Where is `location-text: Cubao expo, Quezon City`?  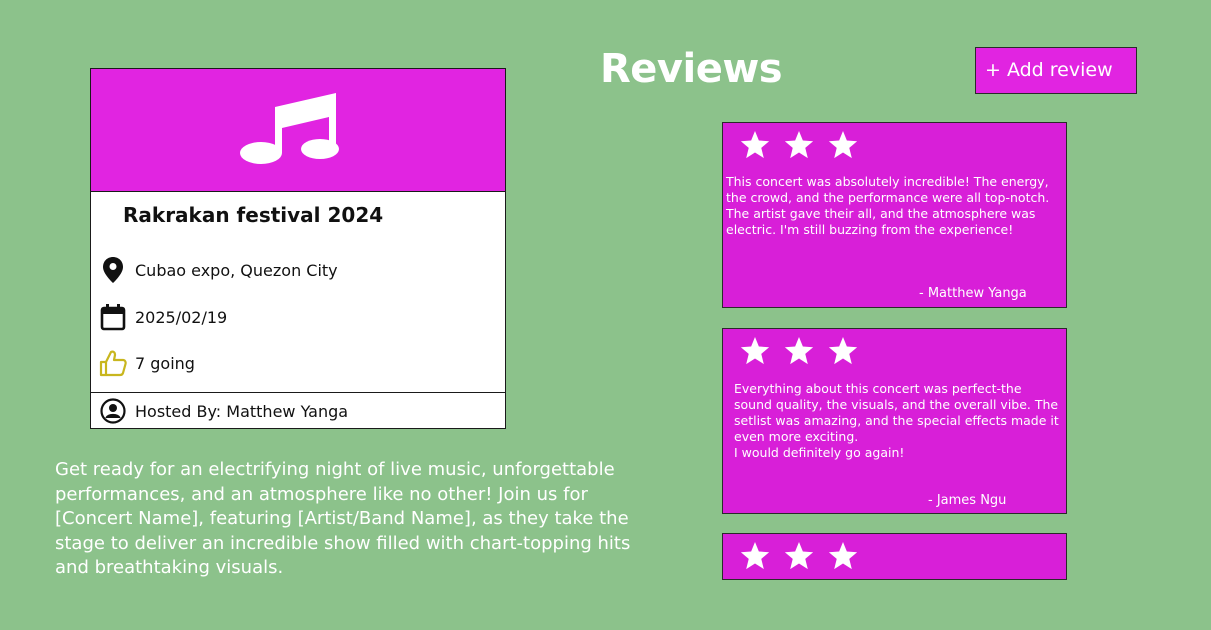
location-text: Cubao expo, Quezon City is located at coordinates (236, 270).